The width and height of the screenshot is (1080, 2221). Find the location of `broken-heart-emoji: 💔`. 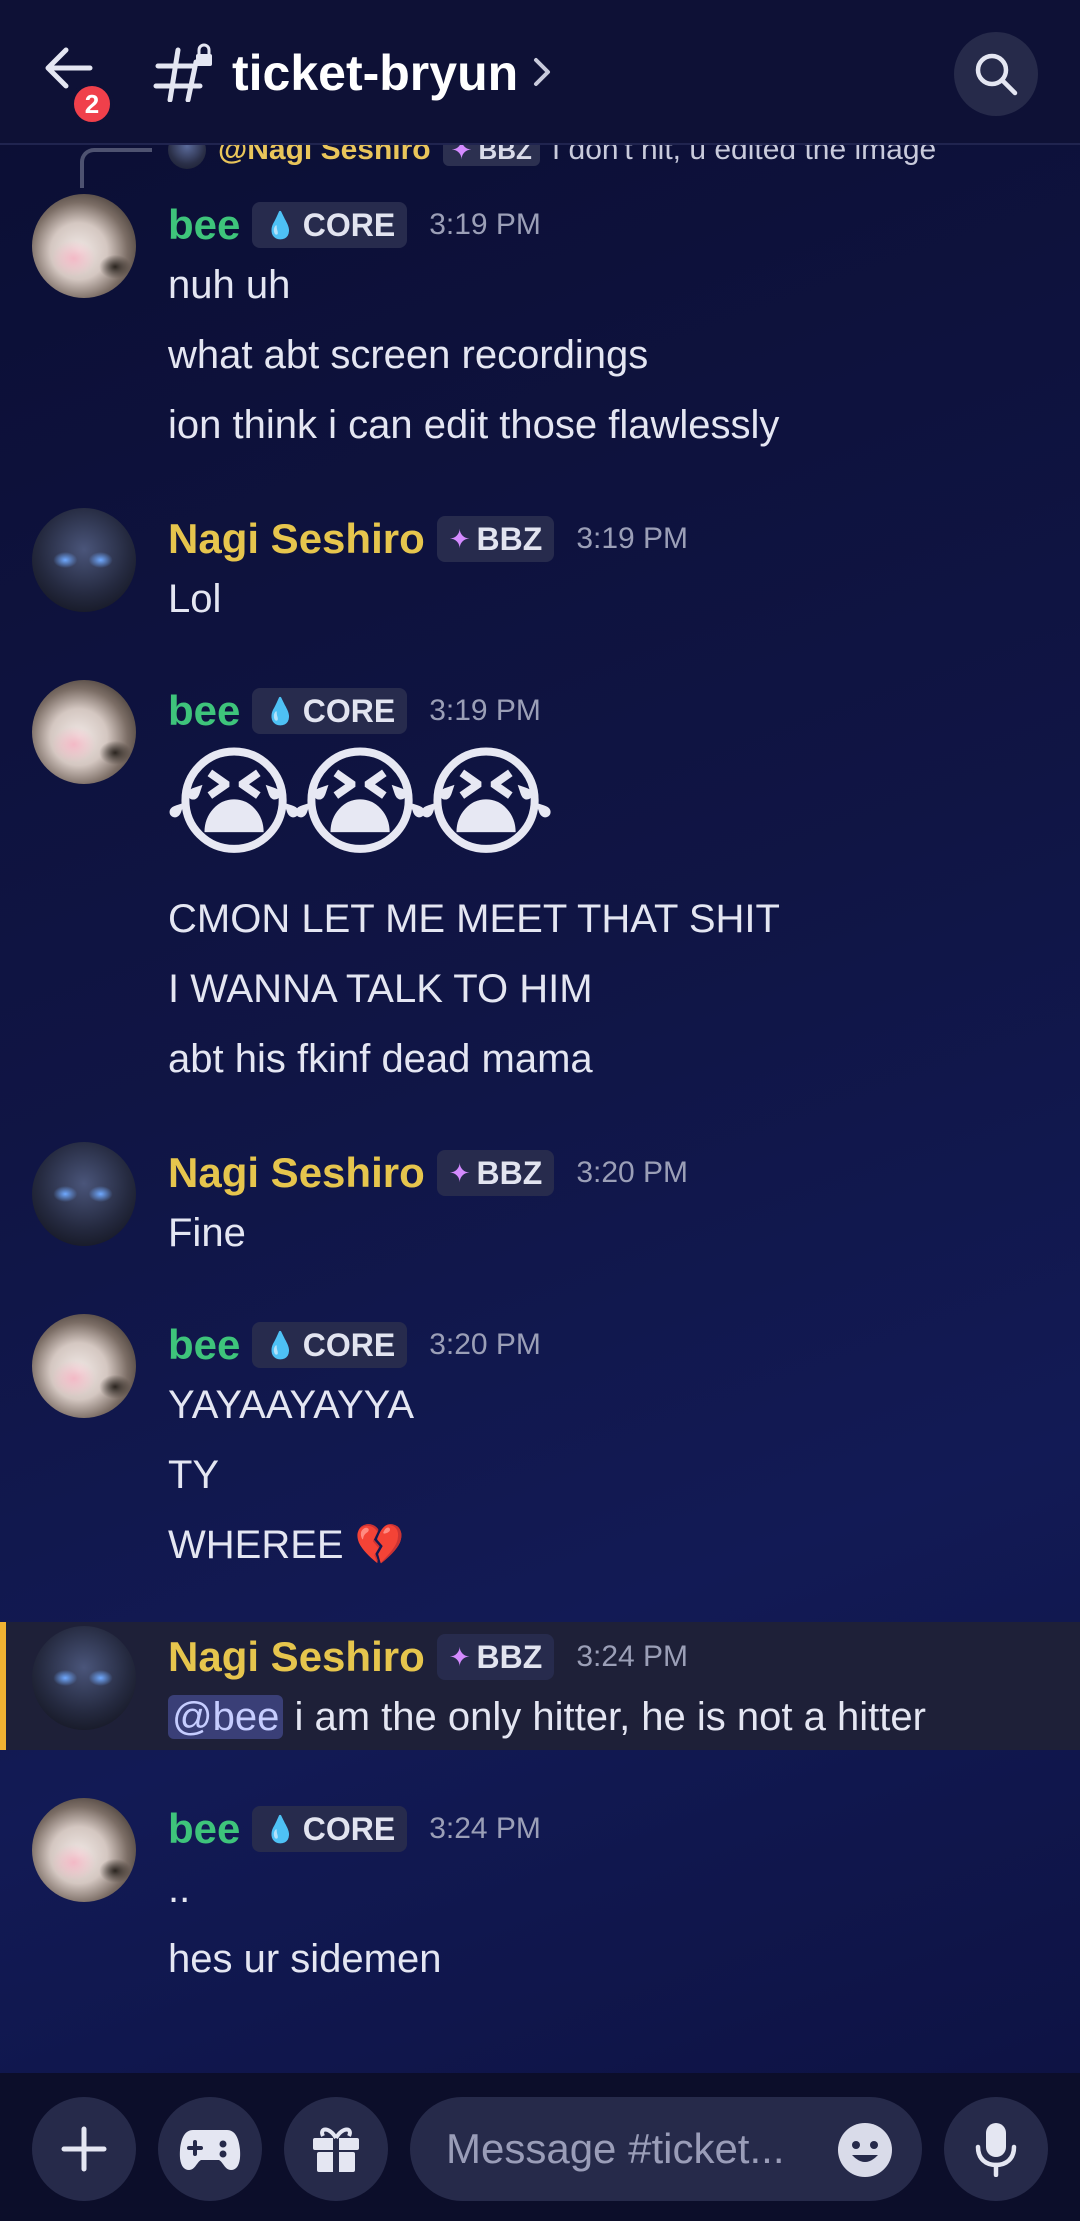

broken-heart-emoji: 💔 is located at coordinates (380, 1545).